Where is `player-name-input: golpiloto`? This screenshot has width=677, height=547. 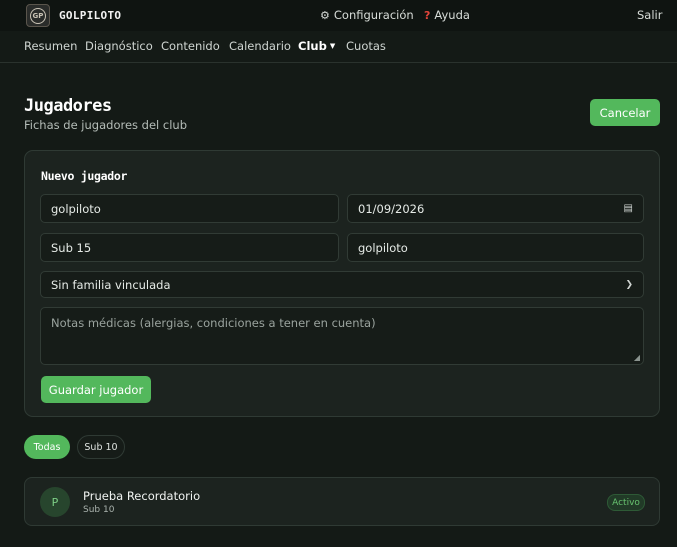 player-name-input: golpiloto is located at coordinates (189, 208).